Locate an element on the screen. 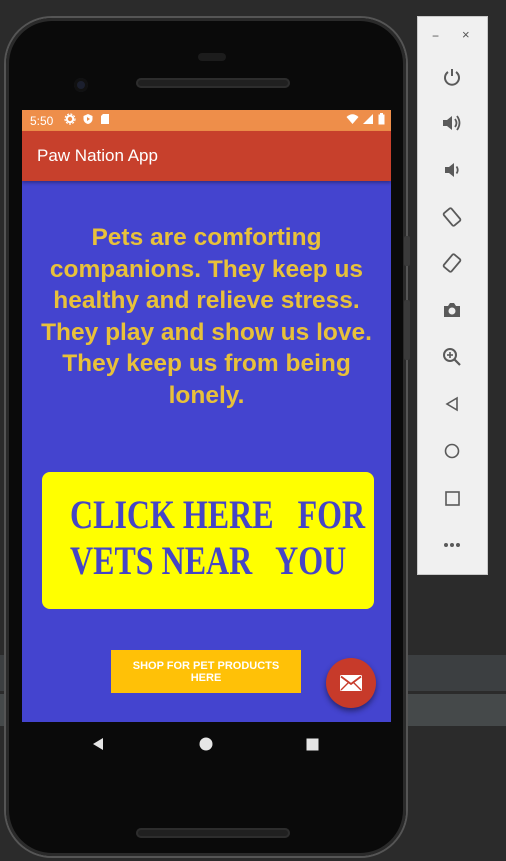 The width and height of the screenshot is (506, 861). front-camera is located at coordinates (81, 85).